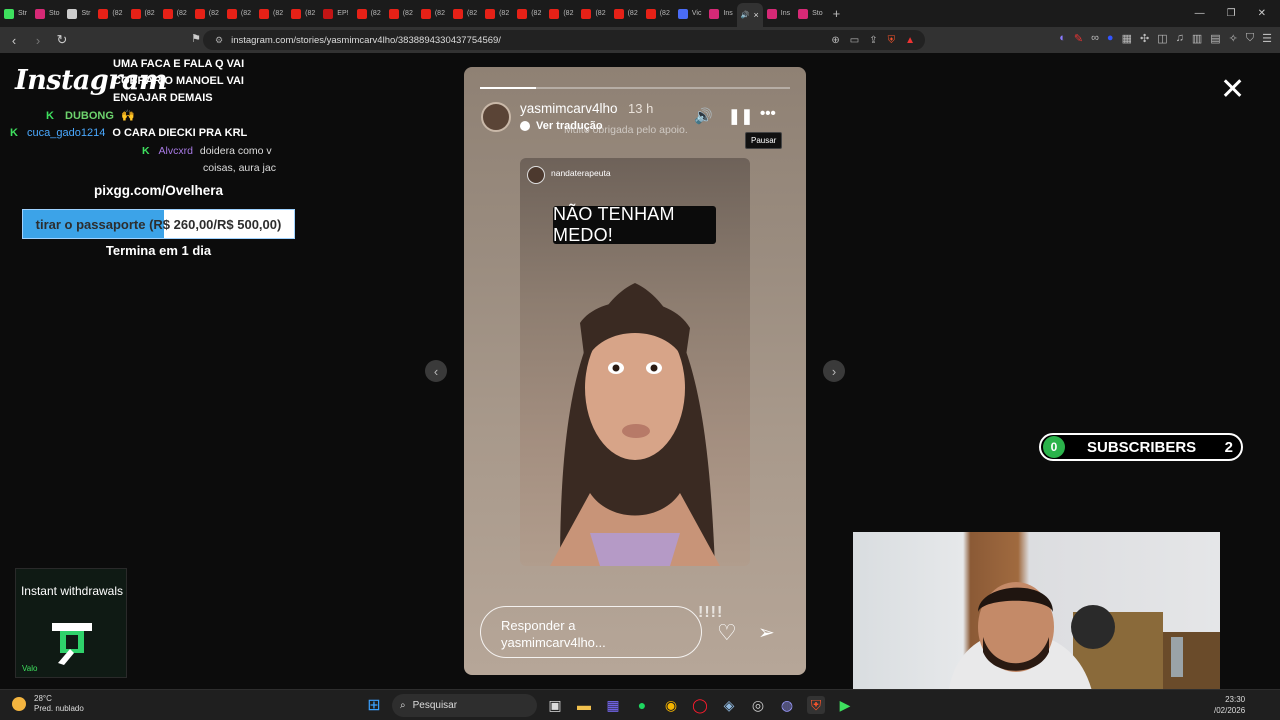 This screenshot has height=720, width=1280. What do you see at coordinates (835, 40) in the screenshot?
I see `zoom-icon: ⊕` at bounding box center [835, 40].